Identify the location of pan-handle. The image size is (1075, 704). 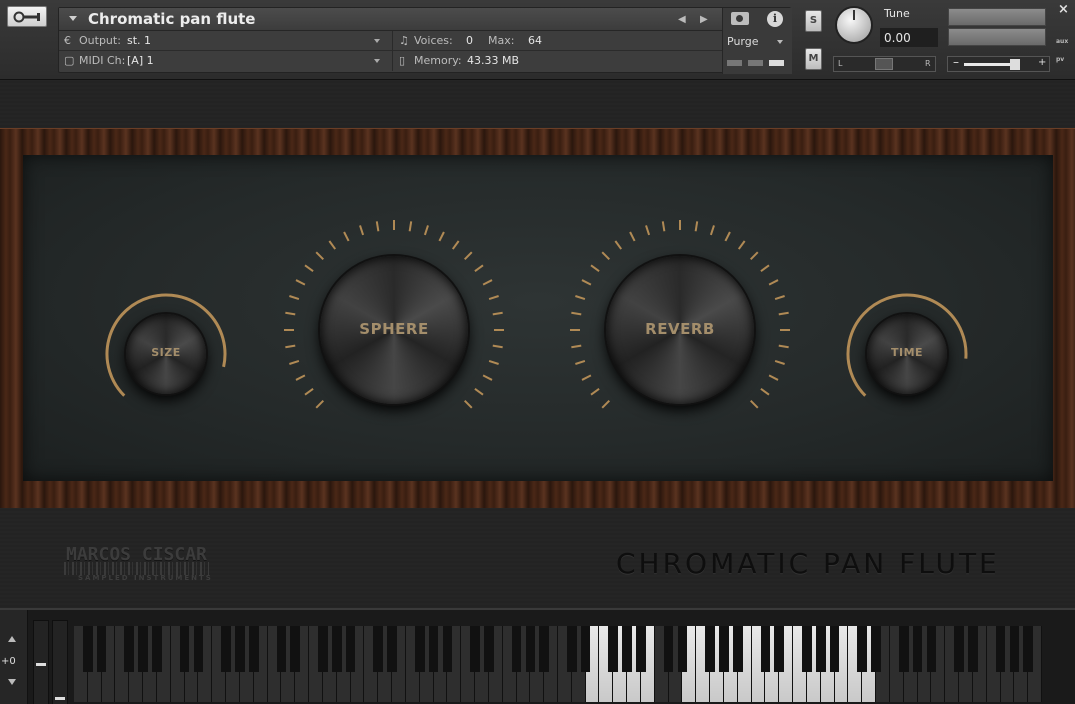
(884, 64).